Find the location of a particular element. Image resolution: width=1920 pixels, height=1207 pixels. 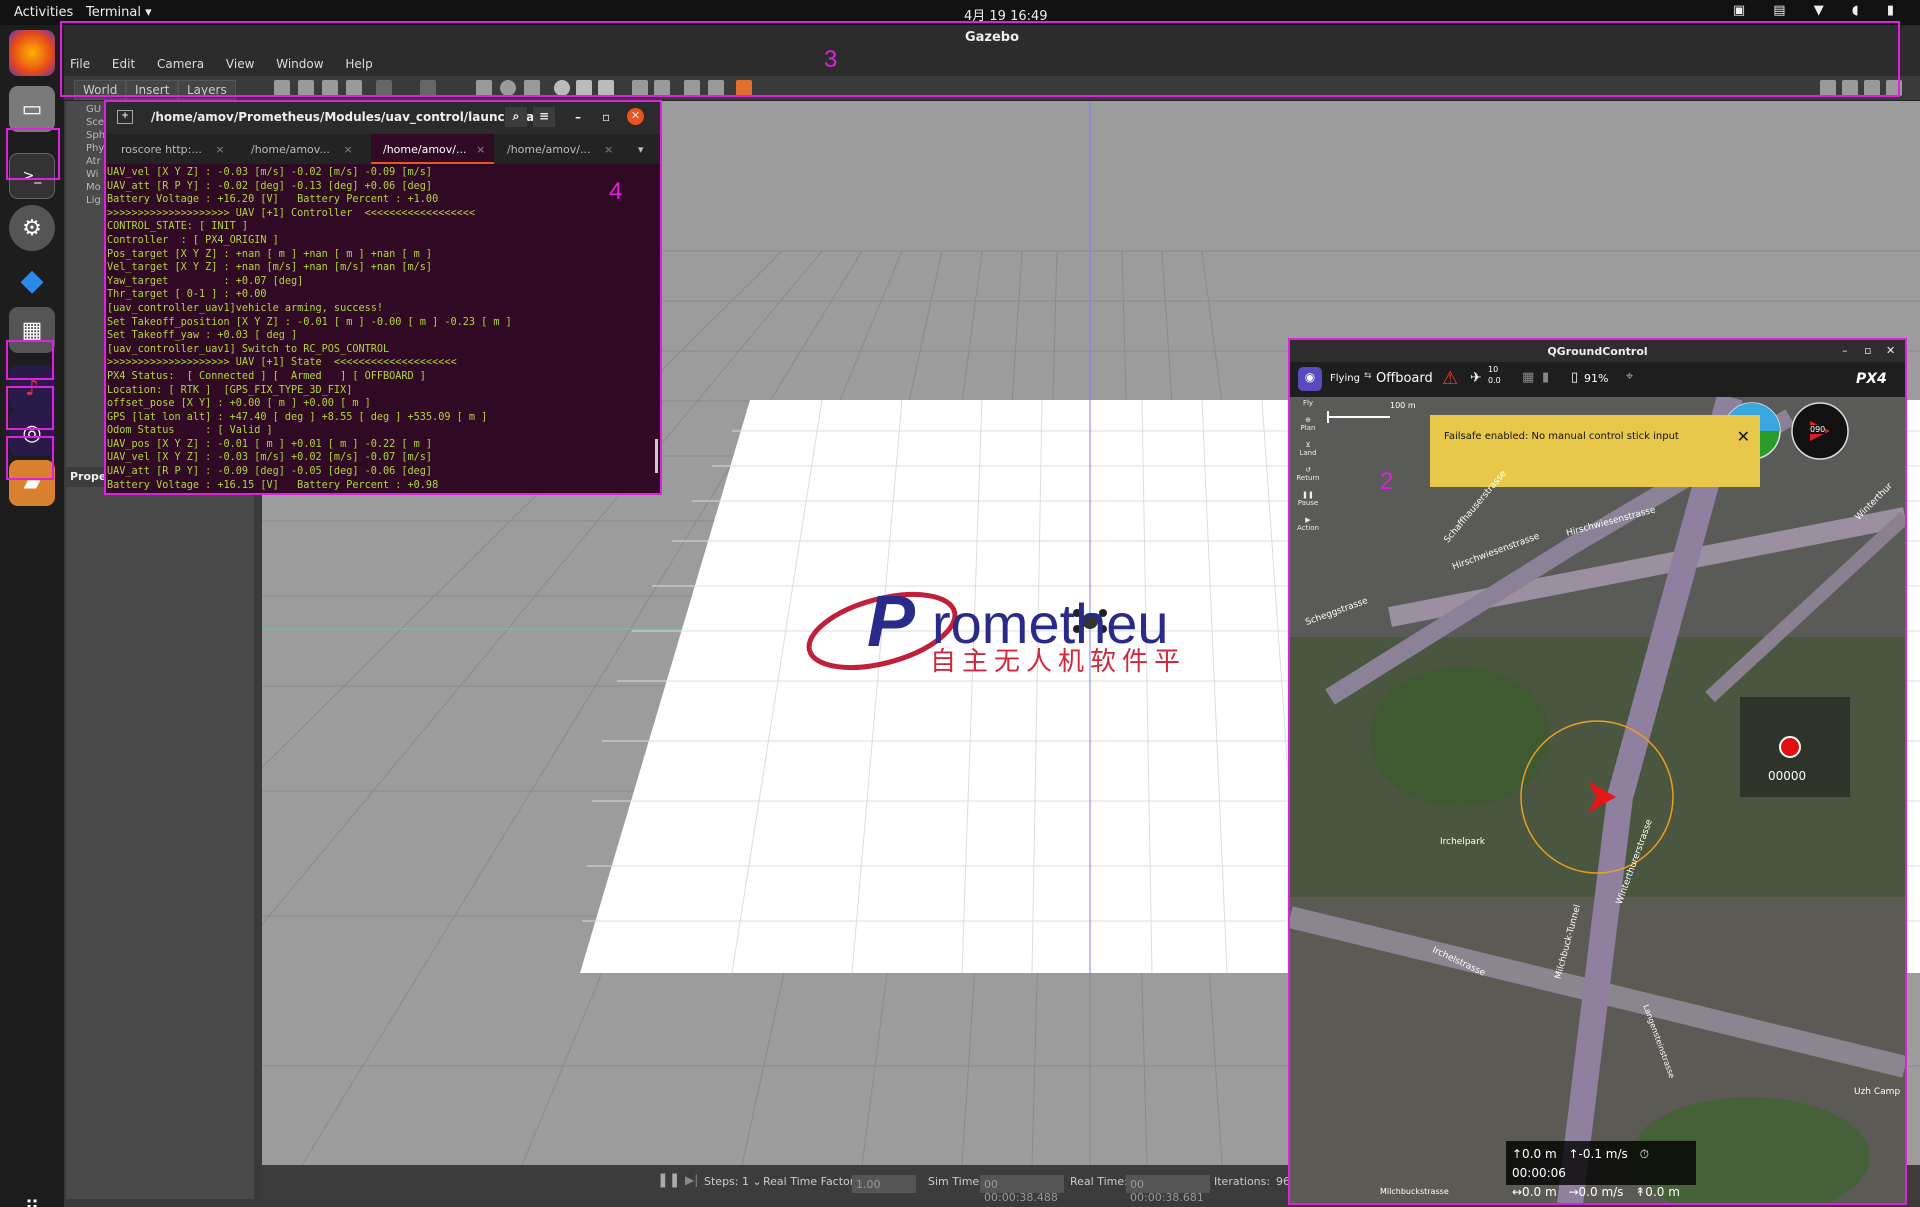

tool-land: ⊻ Land is located at coordinates (1308, 449).